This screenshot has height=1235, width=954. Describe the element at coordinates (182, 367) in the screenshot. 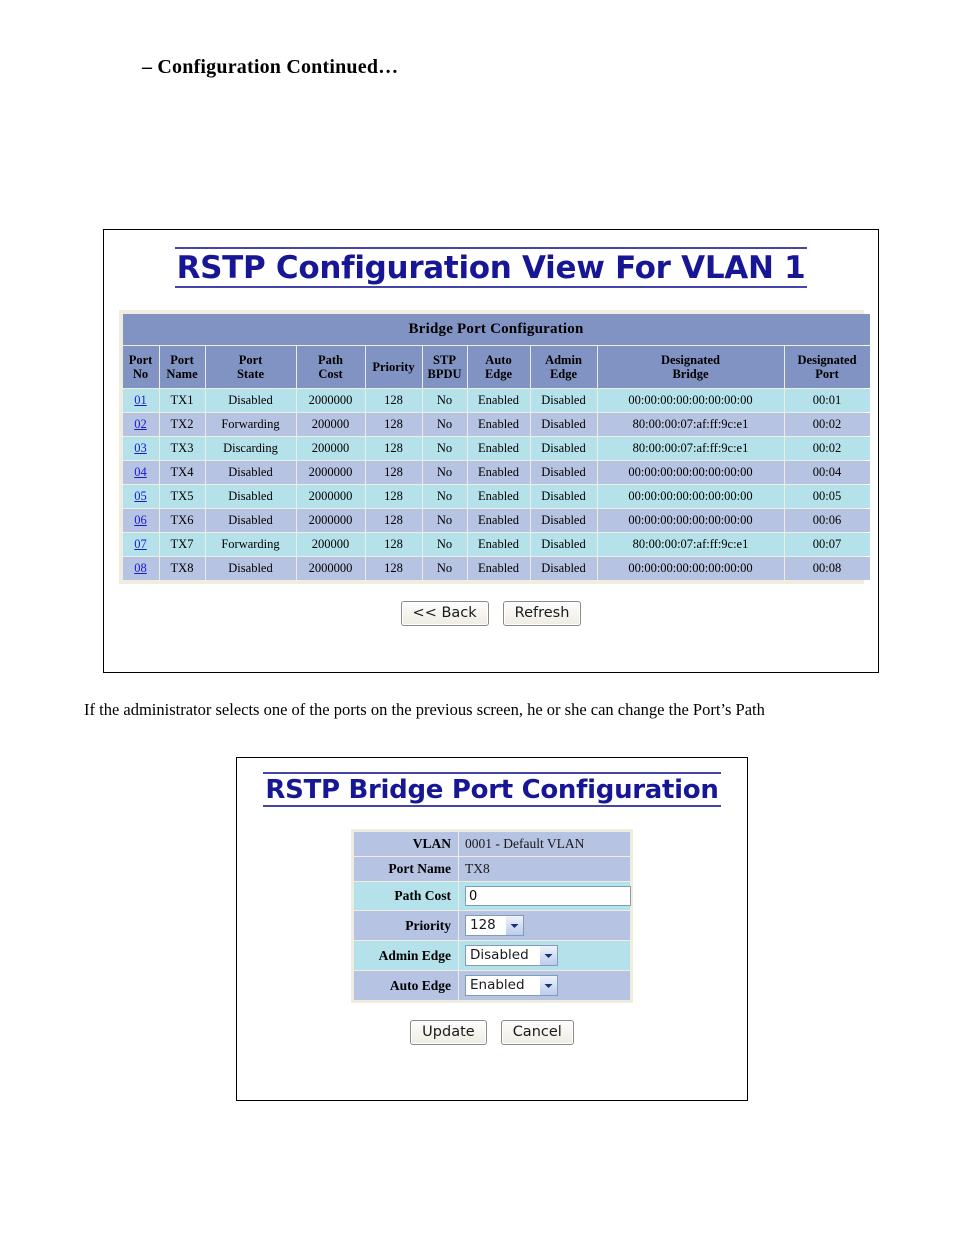

I see `column-header-port-name: Port Name` at that location.